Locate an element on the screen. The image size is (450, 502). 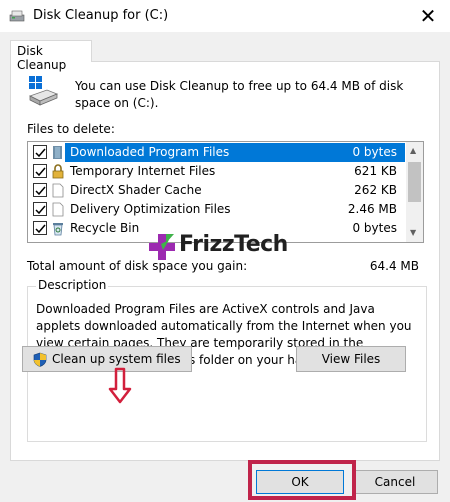
cancel-button: Cancel is located at coordinates (395, 482).